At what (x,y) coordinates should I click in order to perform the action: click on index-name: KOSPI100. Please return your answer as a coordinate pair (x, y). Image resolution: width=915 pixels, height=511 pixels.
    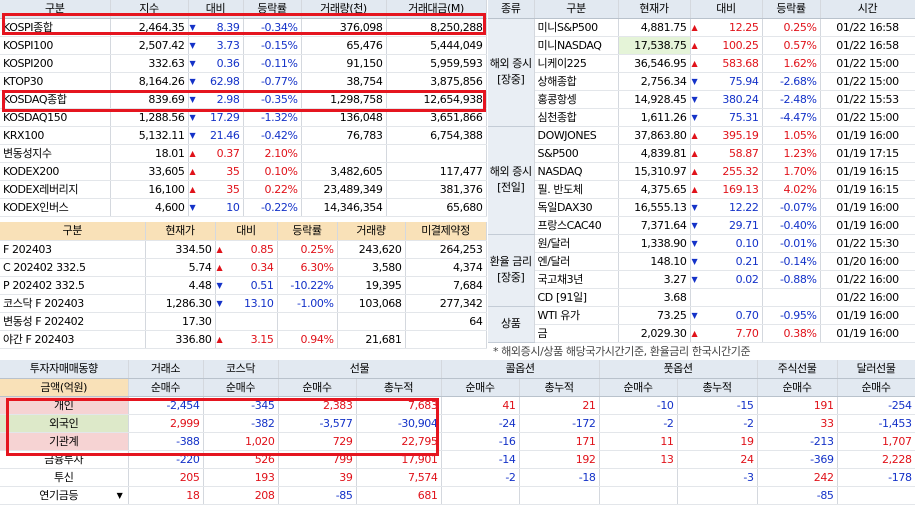
    Looking at the image, I should click on (55, 45).